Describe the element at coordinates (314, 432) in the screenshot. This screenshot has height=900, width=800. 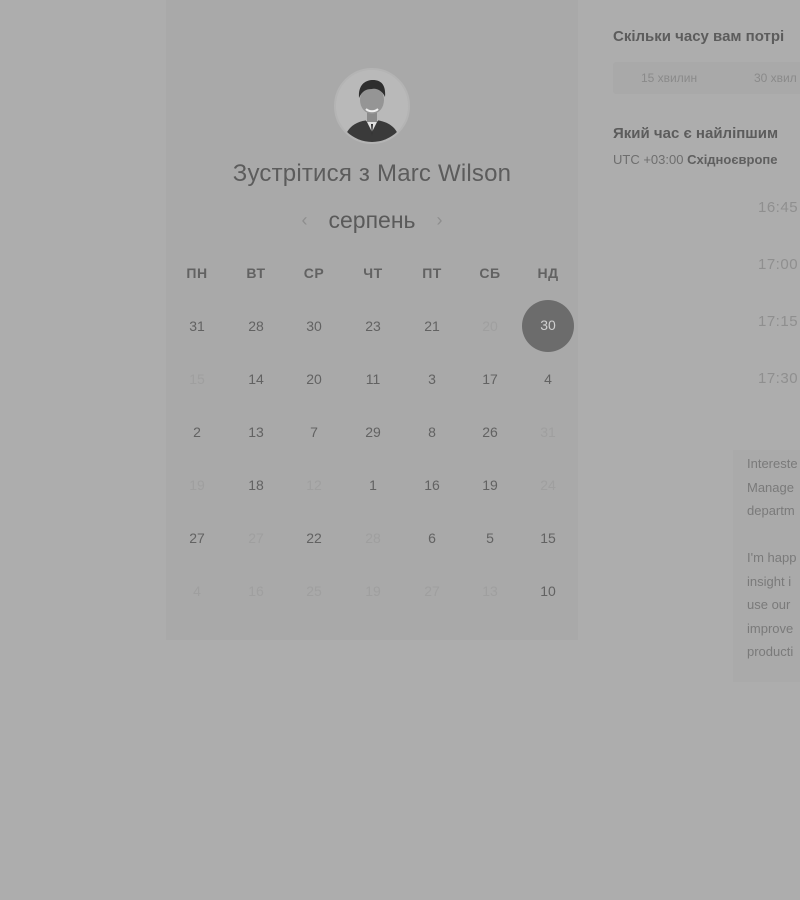
I see `calendar-day: 7` at that location.